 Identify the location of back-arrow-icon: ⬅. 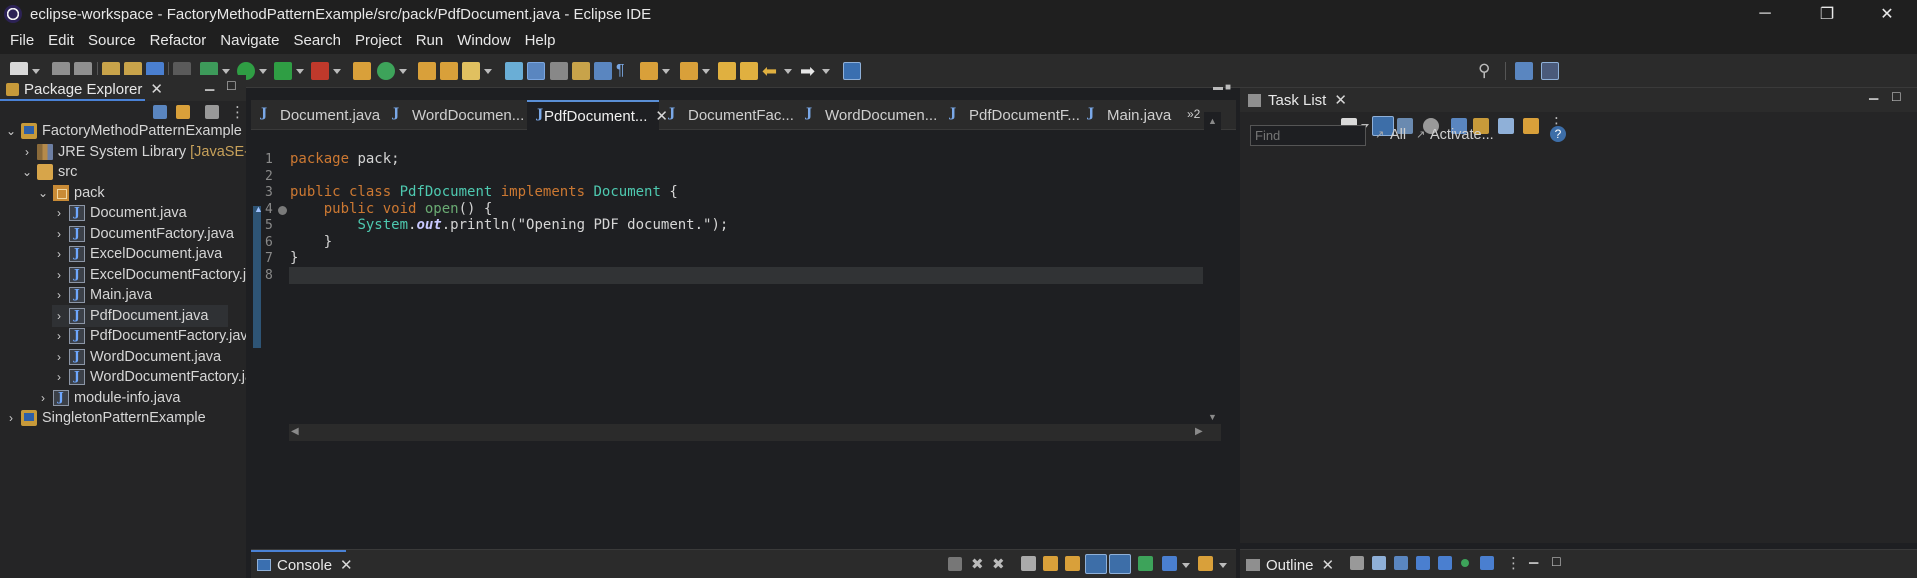
(771, 71).